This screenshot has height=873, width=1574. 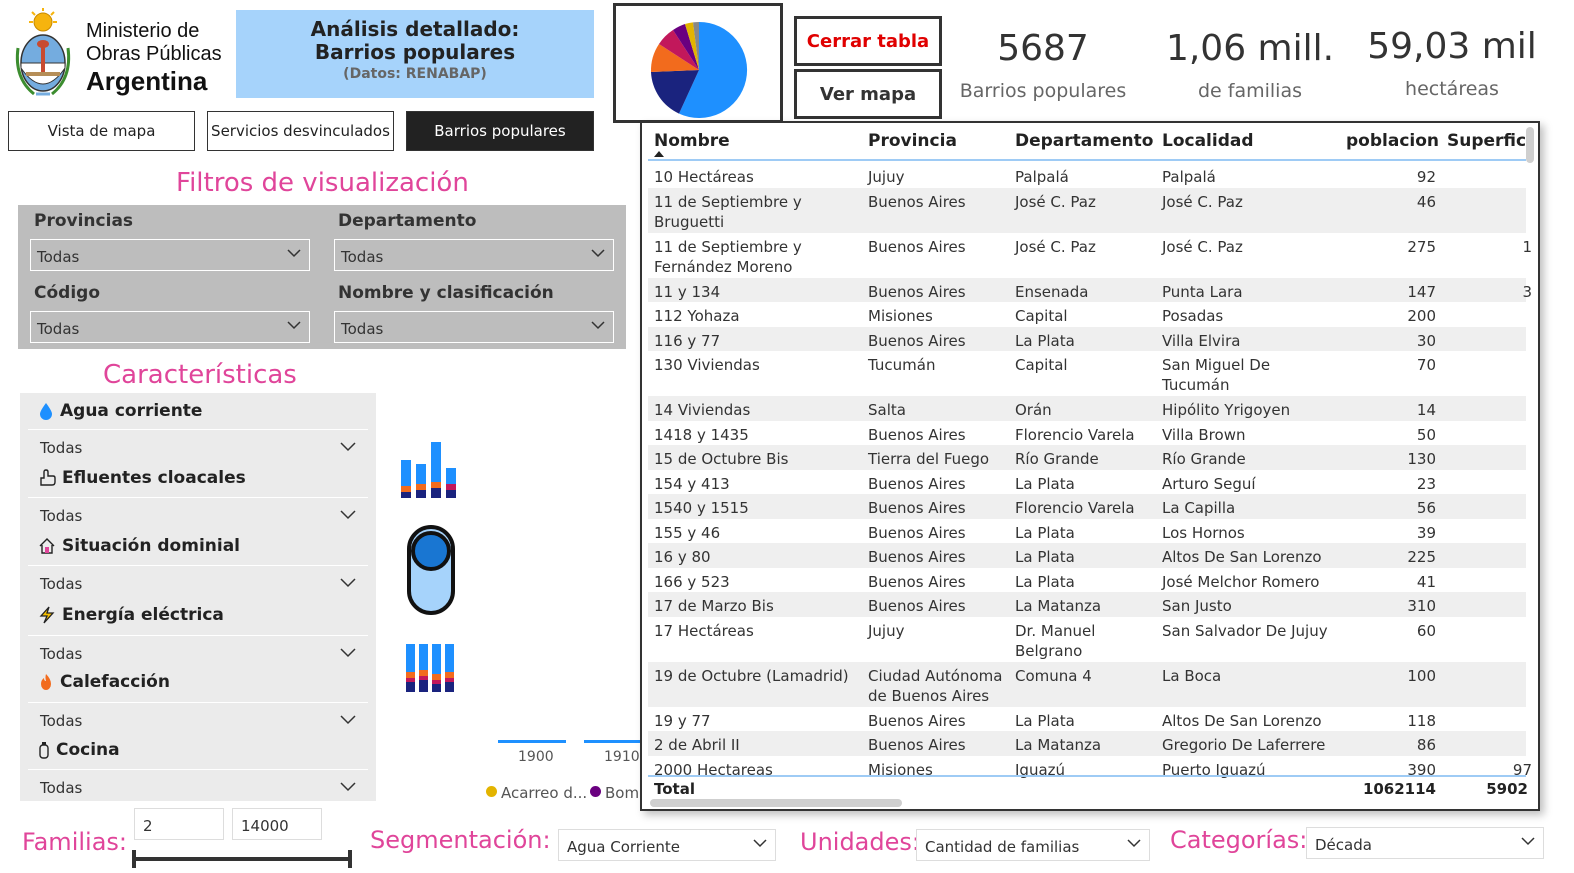 I want to click on cell-poblacion: 310, so click(x=1421, y=606).